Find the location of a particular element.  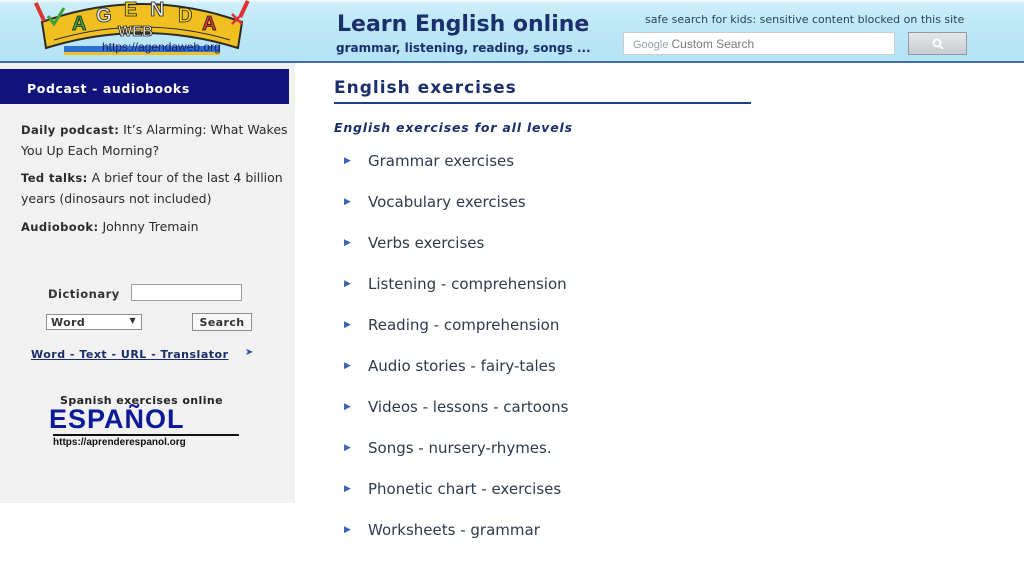

exercise-link: Audio stories - fairy-tales is located at coordinates (462, 366).